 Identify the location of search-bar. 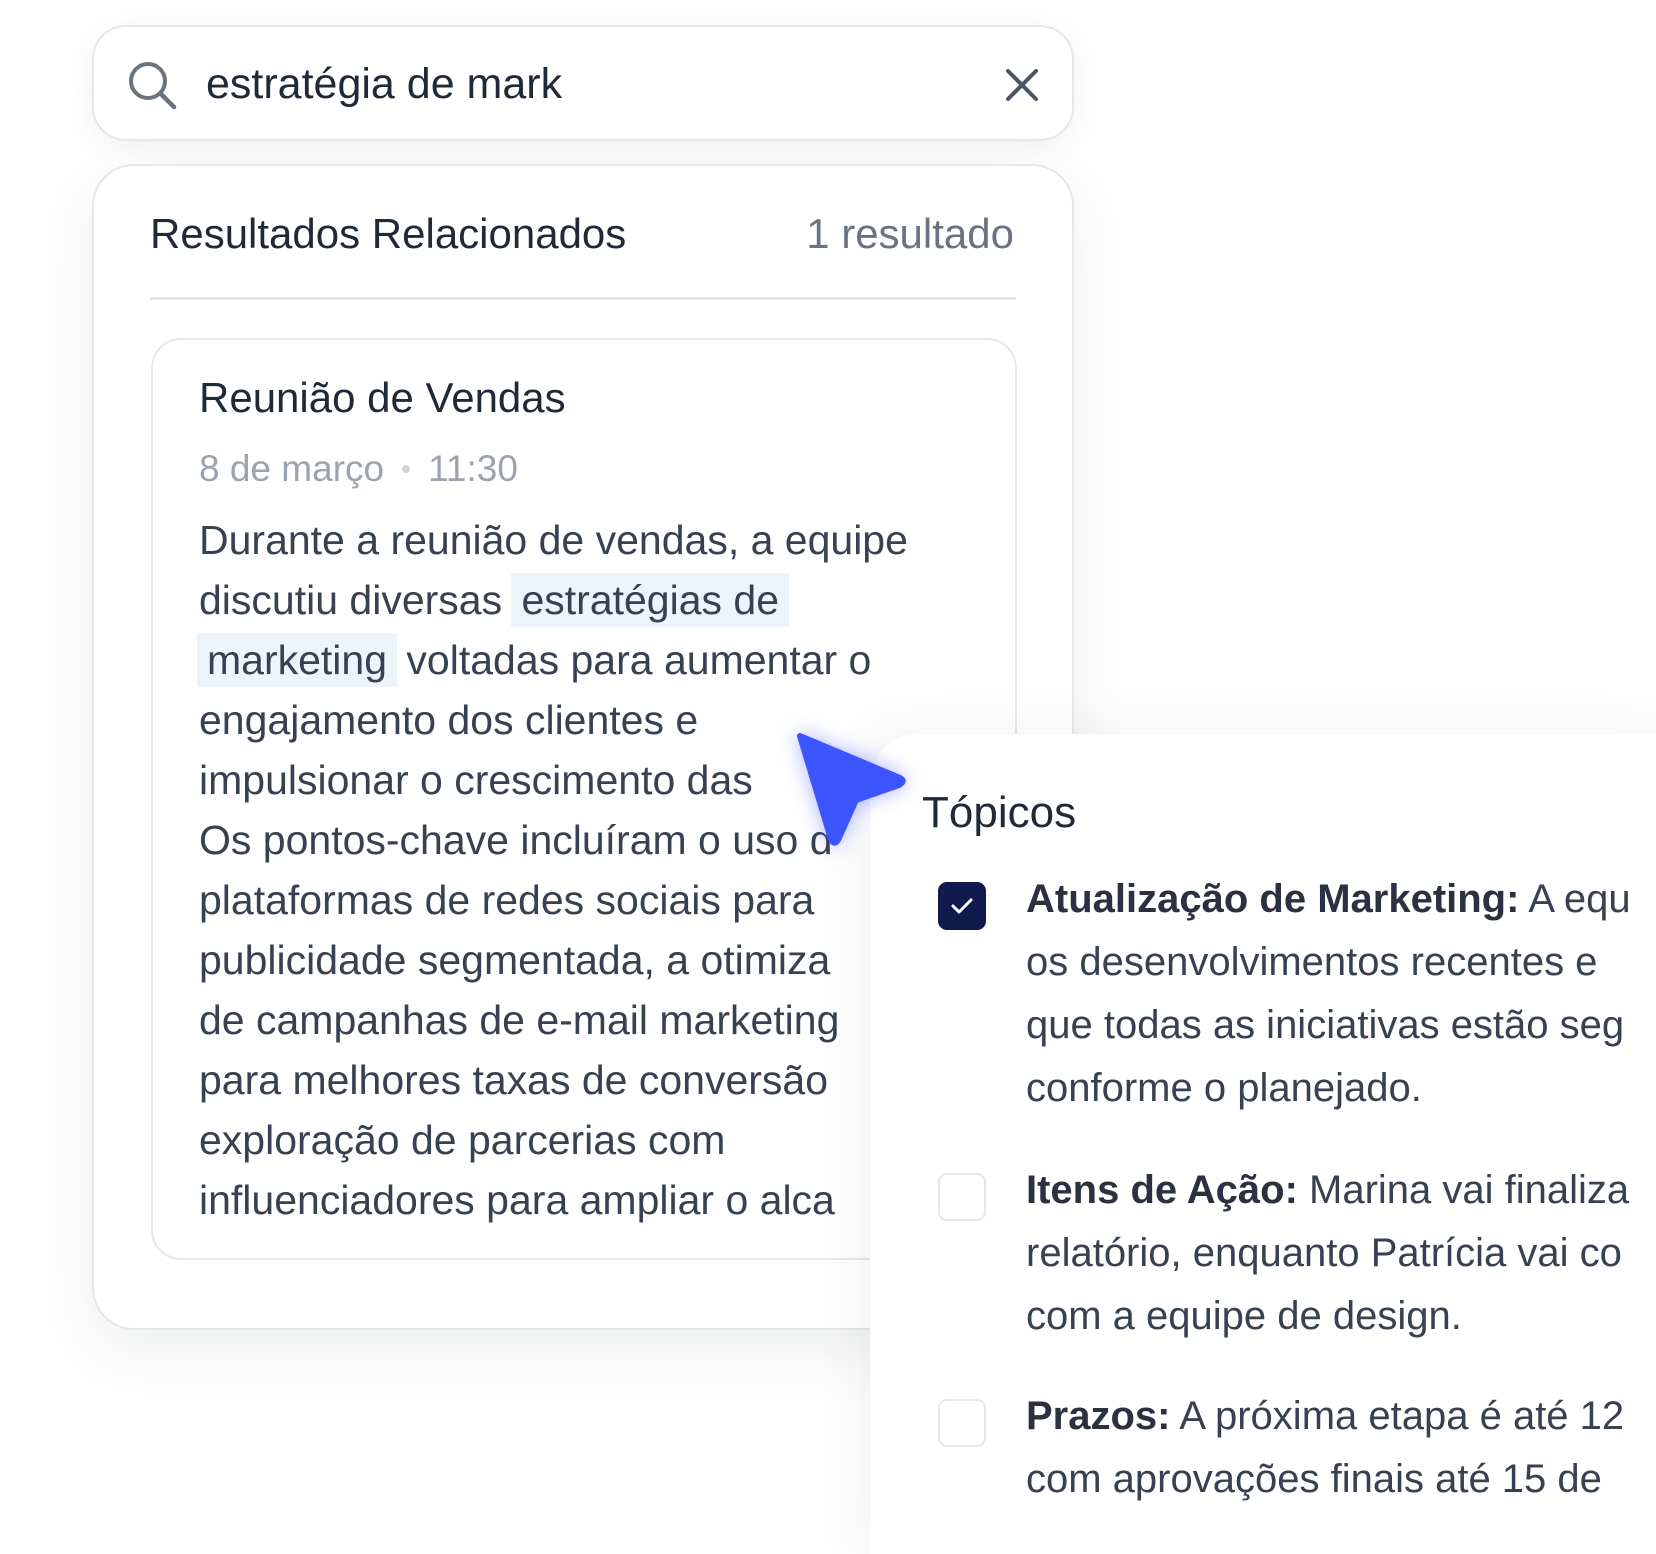
(583, 83).